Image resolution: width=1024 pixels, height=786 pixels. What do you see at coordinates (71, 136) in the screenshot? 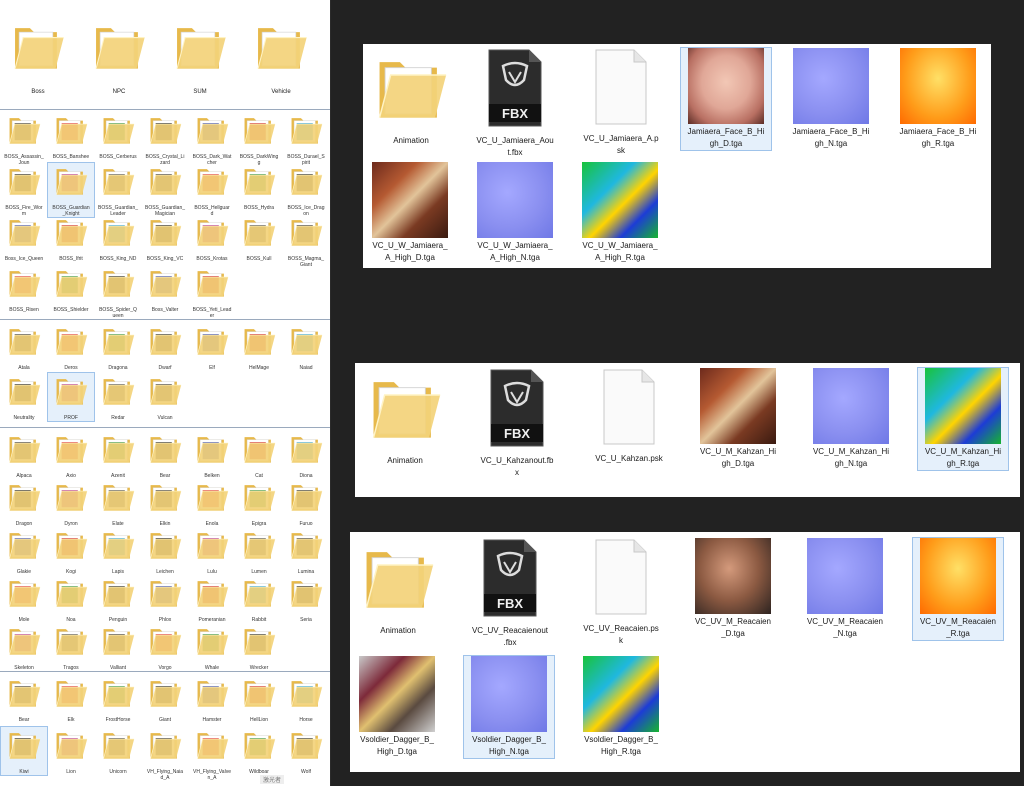
I see `folder-item: BOSS_Banshee` at bounding box center [71, 136].